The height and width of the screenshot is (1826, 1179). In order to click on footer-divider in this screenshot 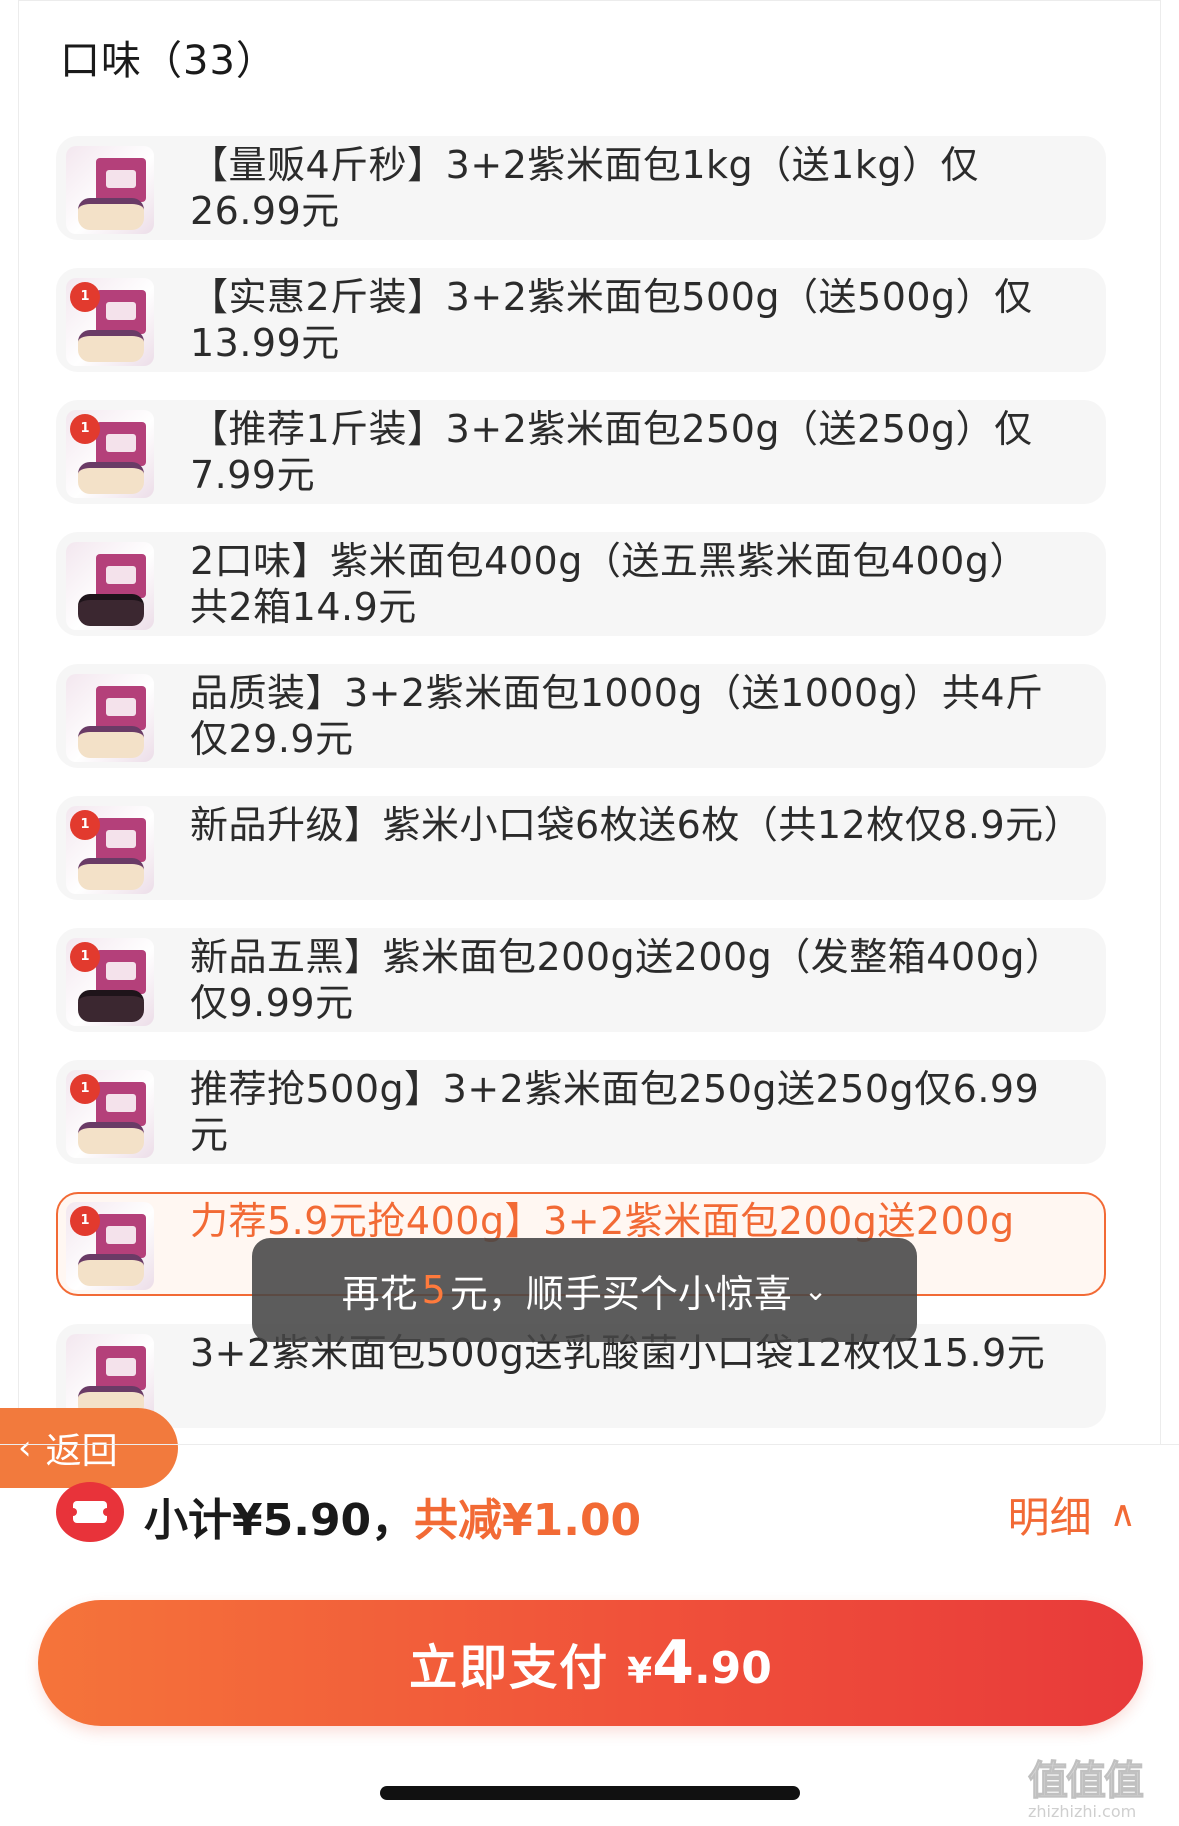, I will do `click(589, 1444)`.